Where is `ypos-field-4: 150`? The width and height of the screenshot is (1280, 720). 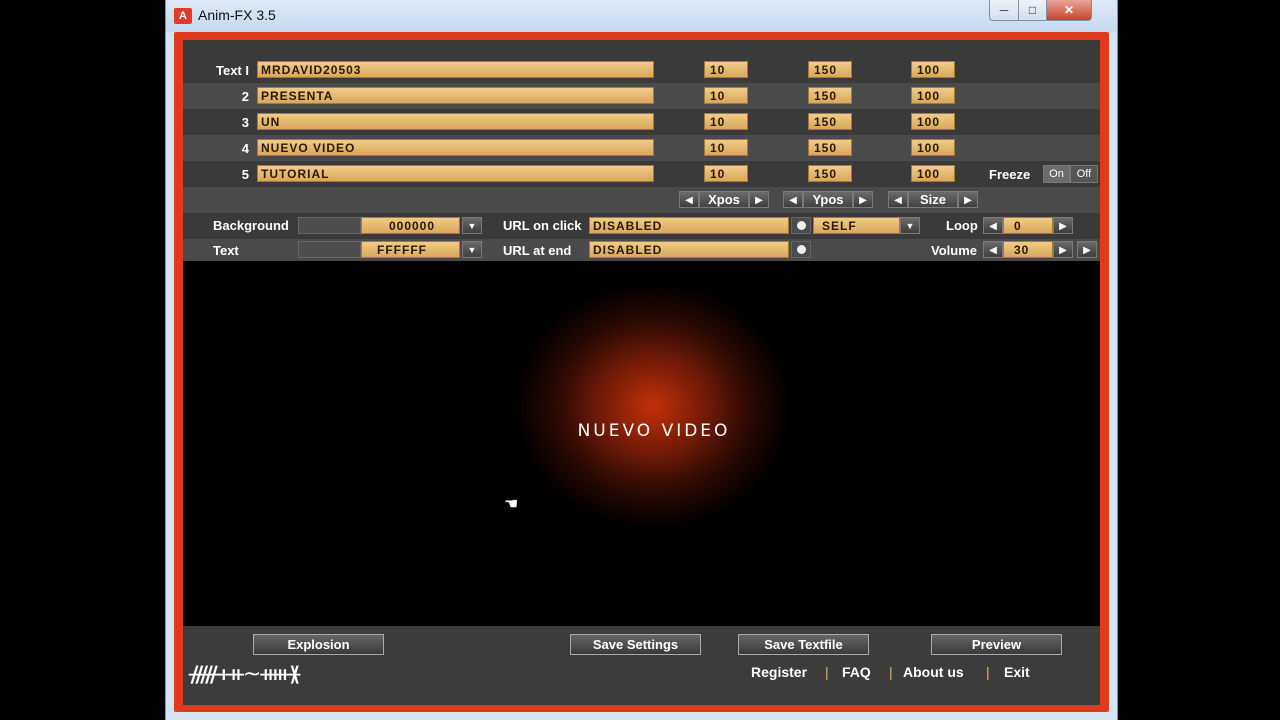 ypos-field-4: 150 is located at coordinates (830, 147).